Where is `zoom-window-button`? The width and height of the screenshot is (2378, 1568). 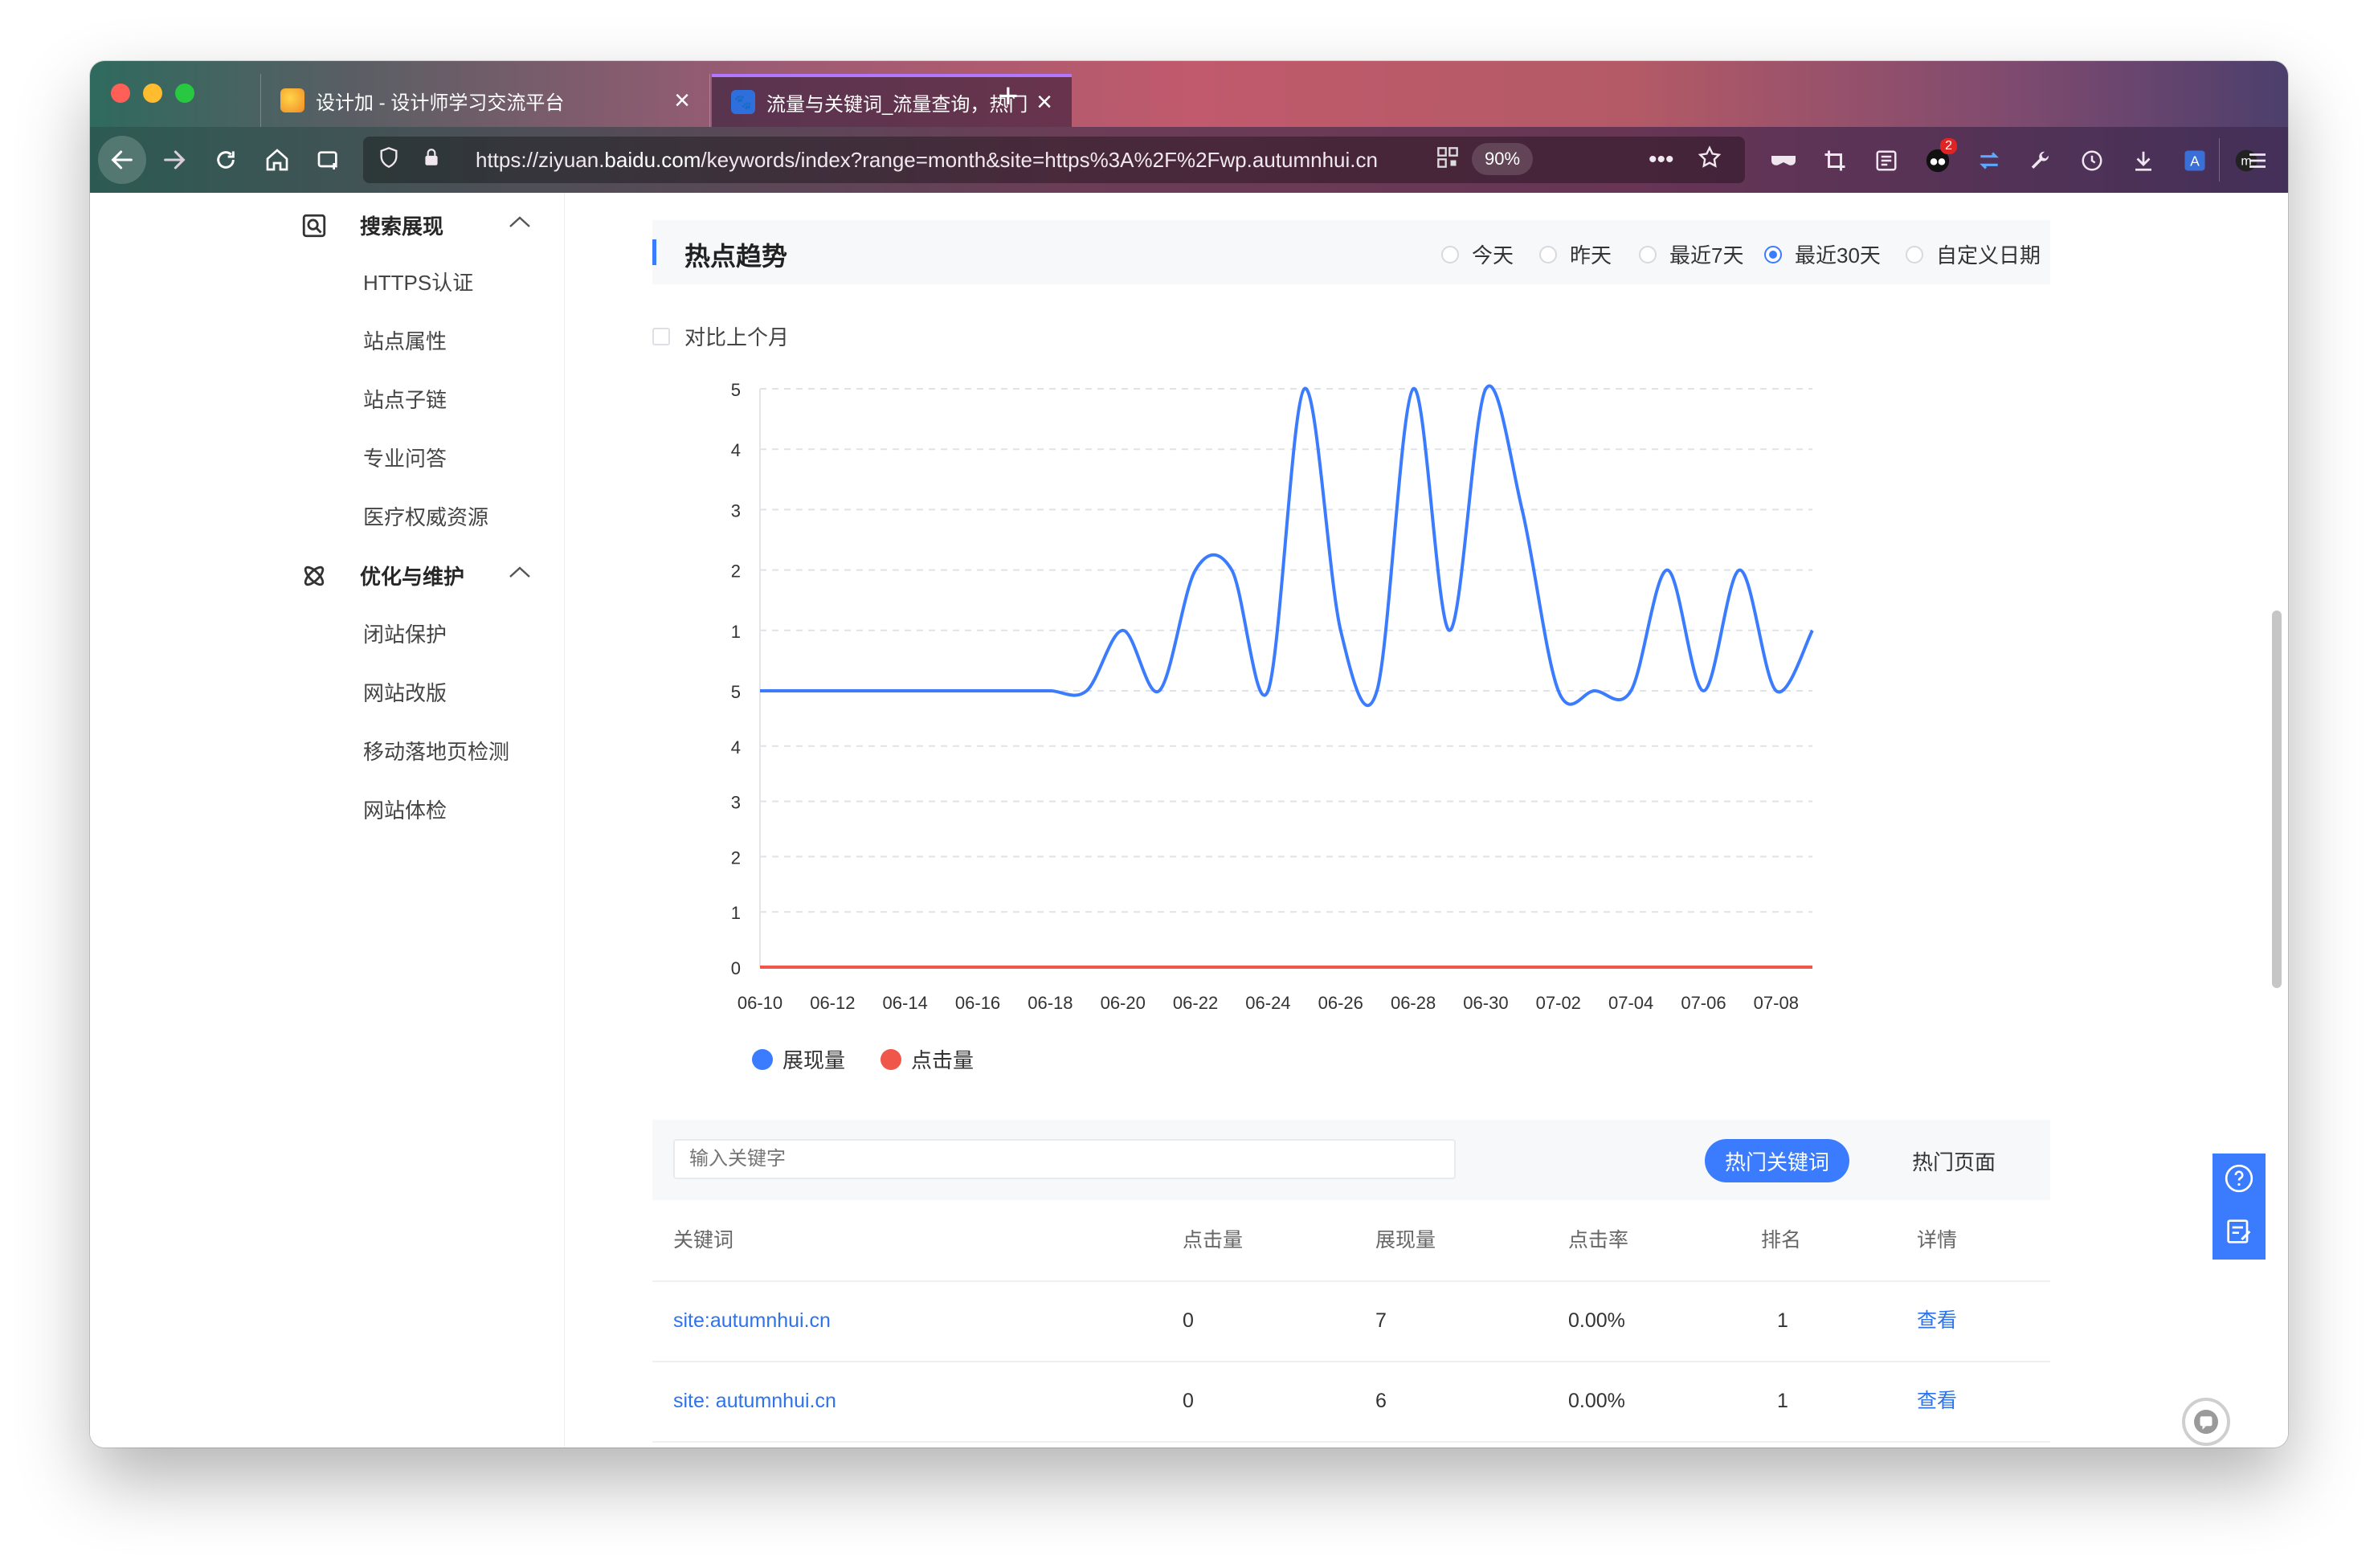
zoom-window-button is located at coordinates (184, 94).